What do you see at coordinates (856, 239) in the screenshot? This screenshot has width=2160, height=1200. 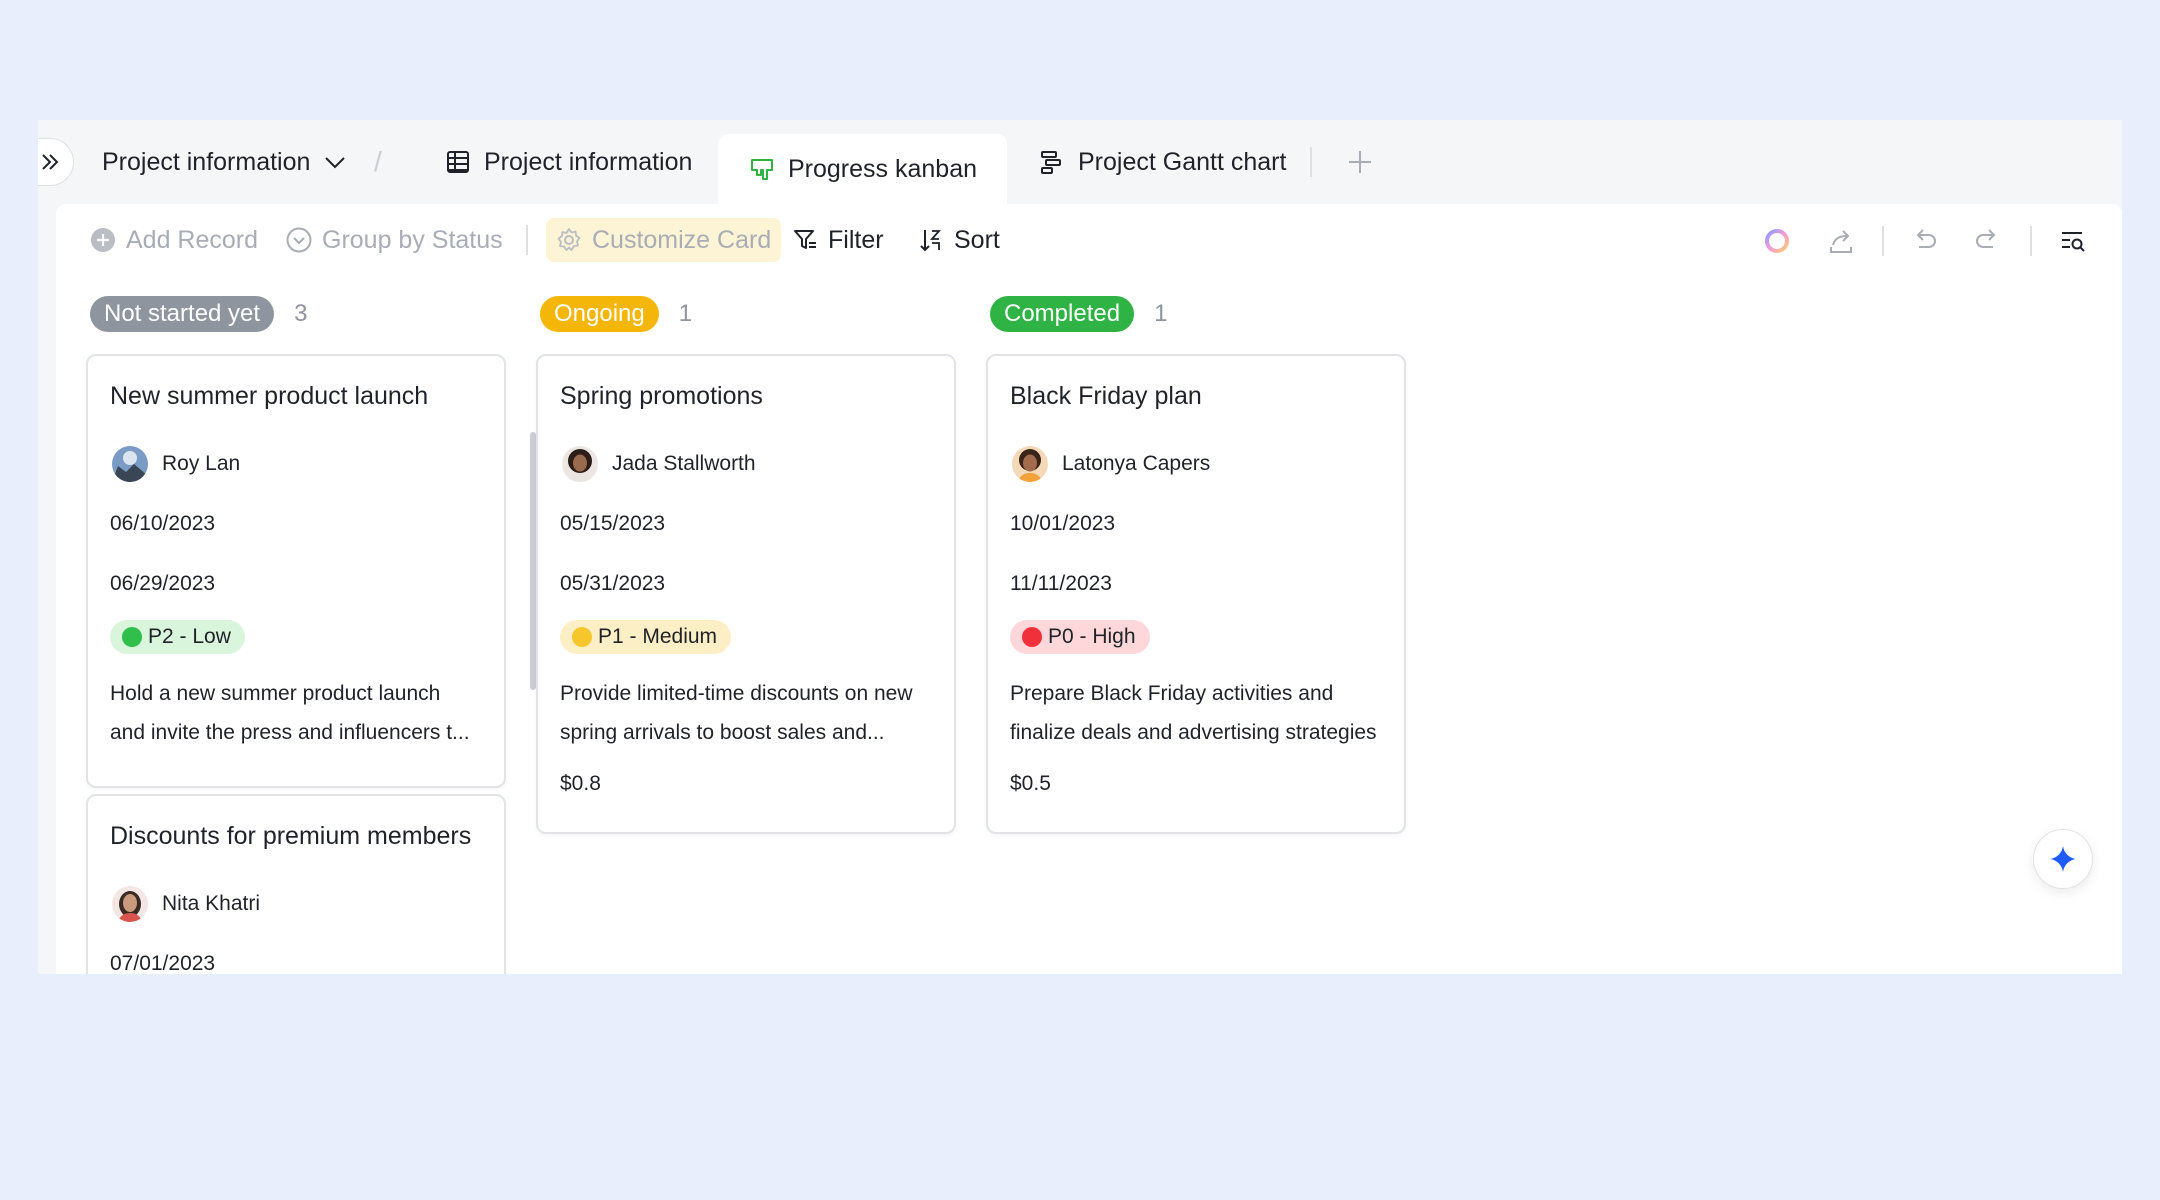 I see `filter-label: Filter` at bounding box center [856, 239].